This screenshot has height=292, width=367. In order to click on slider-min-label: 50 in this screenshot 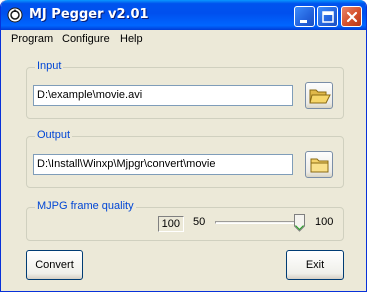, I will do `click(199, 222)`.